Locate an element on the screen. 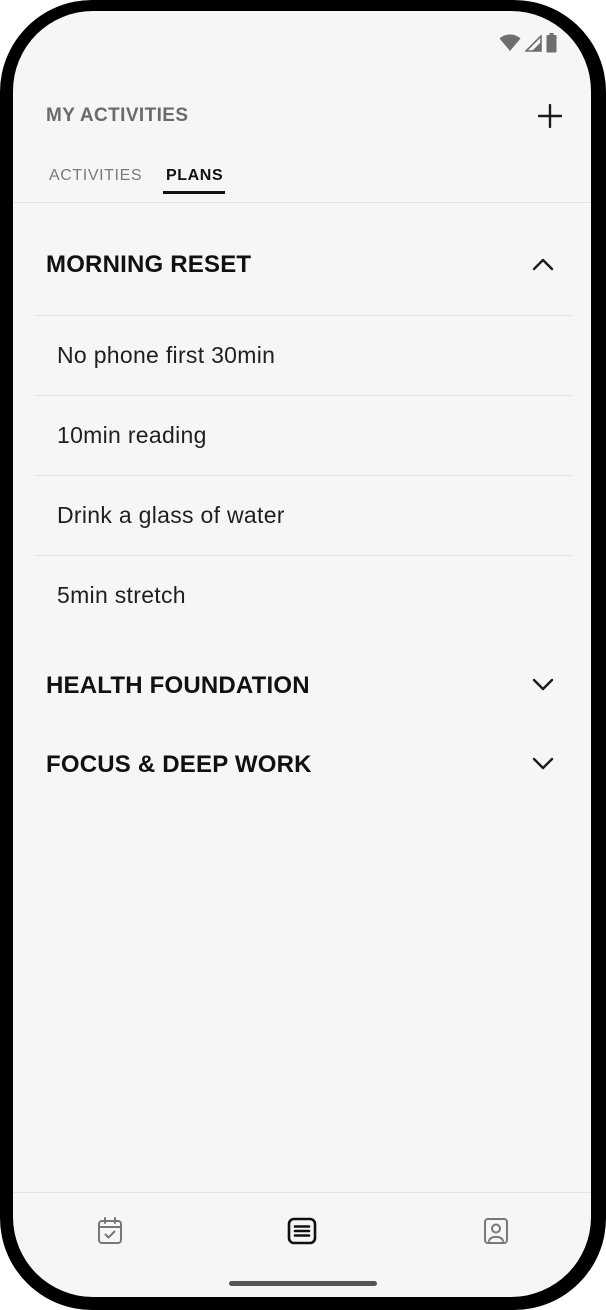 Image resolution: width=606 pixels, height=1310 pixels. tab-plans: PLANS is located at coordinates (194, 178).